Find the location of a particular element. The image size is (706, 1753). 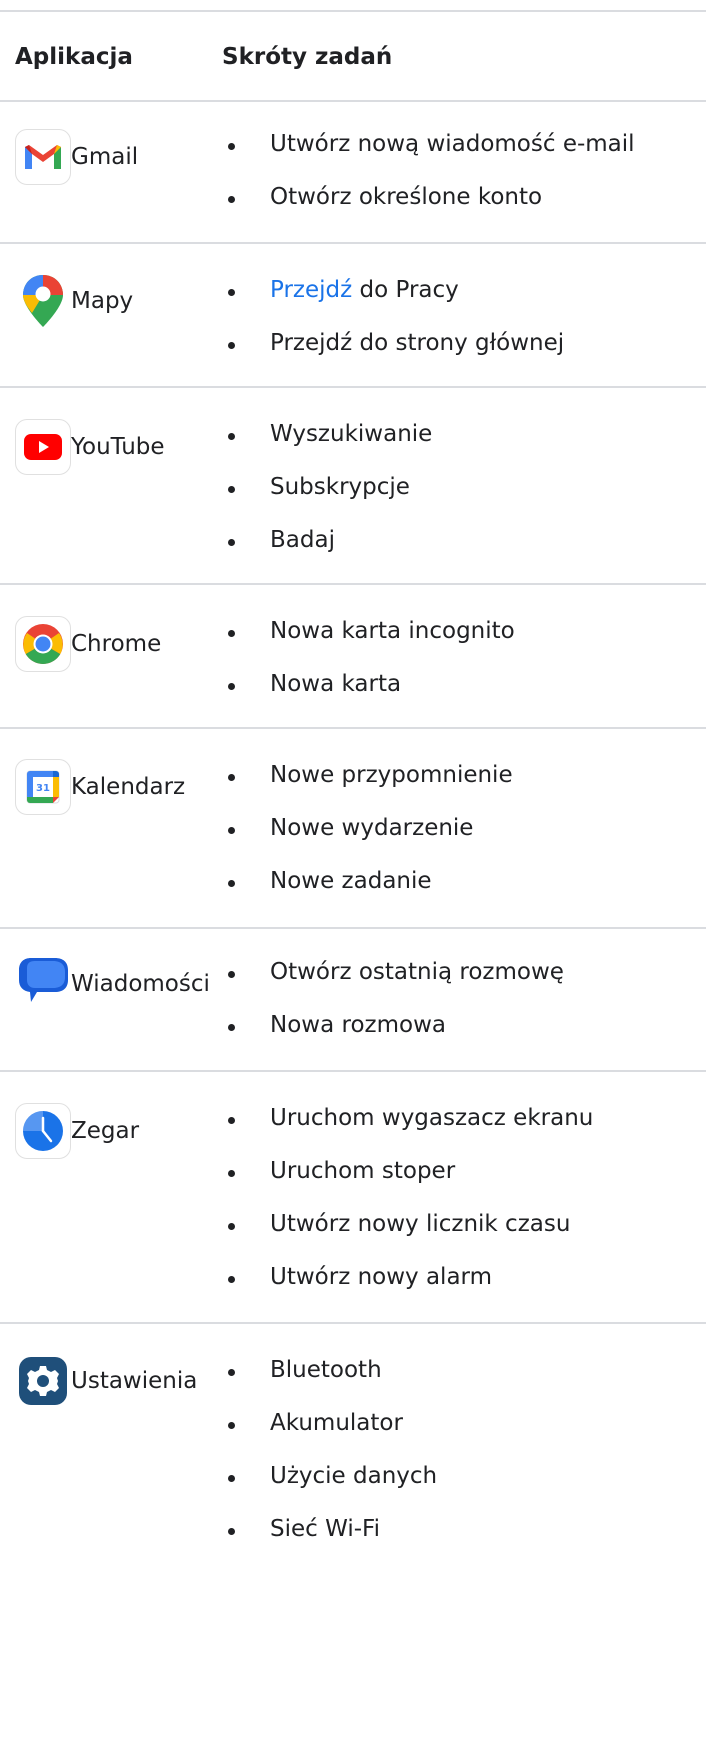

app-name: Kalendarz is located at coordinates (128, 787).